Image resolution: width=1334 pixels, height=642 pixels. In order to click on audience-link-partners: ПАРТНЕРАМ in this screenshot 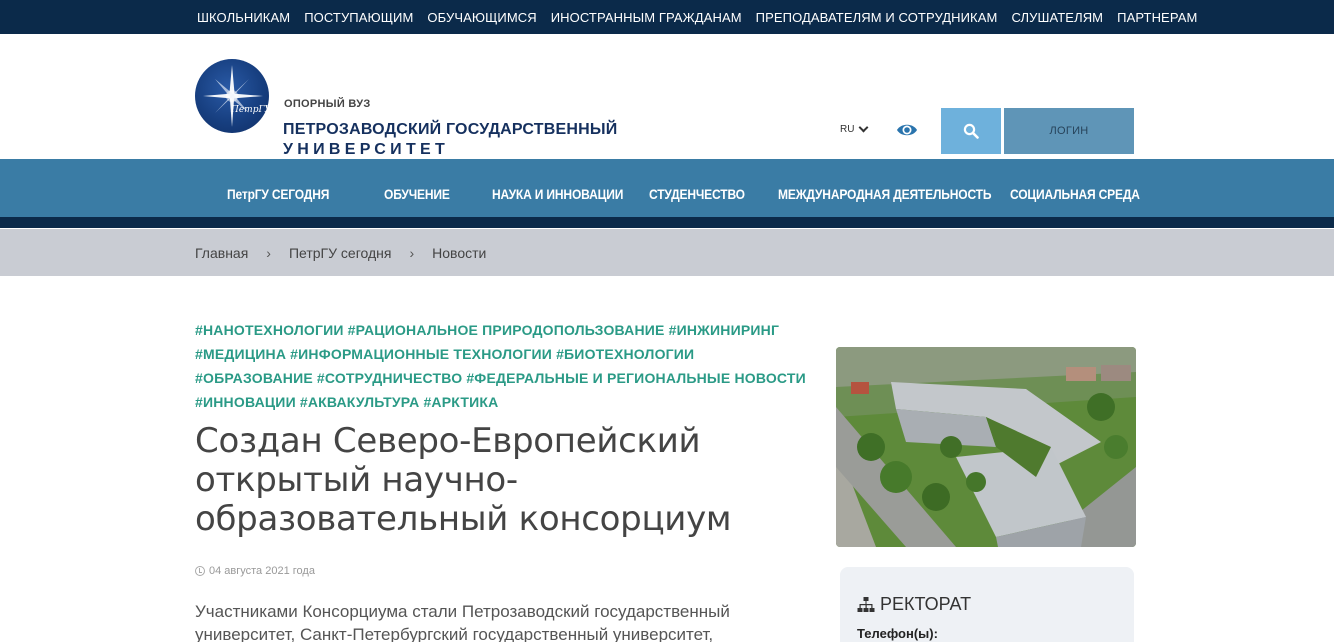, I will do `click(1157, 17)`.